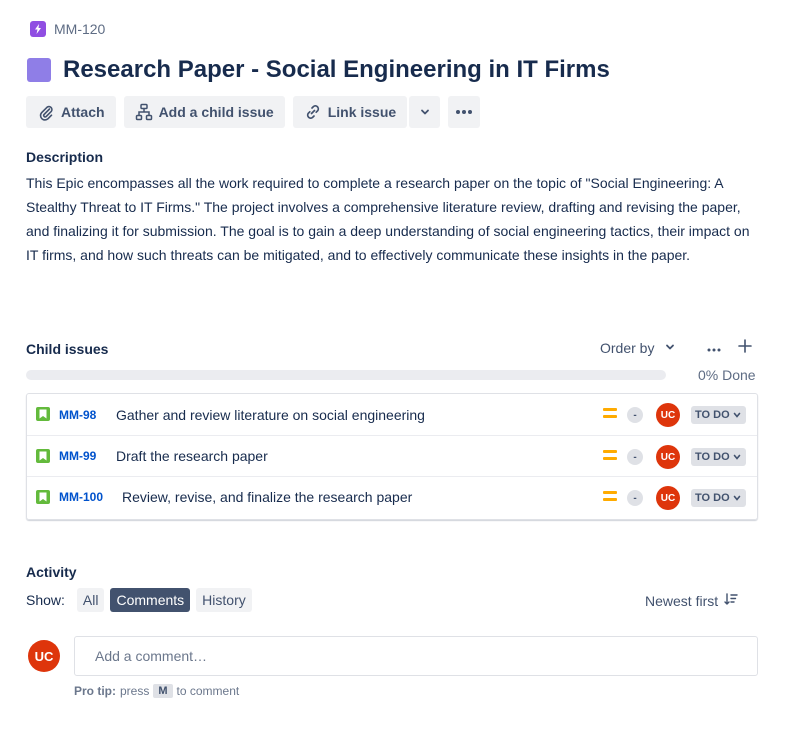 This screenshot has height=752, width=785. What do you see at coordinates (346, 375) in the screenshot?
I see `child-issues-progress-bar` at bounding box center [346, 375].